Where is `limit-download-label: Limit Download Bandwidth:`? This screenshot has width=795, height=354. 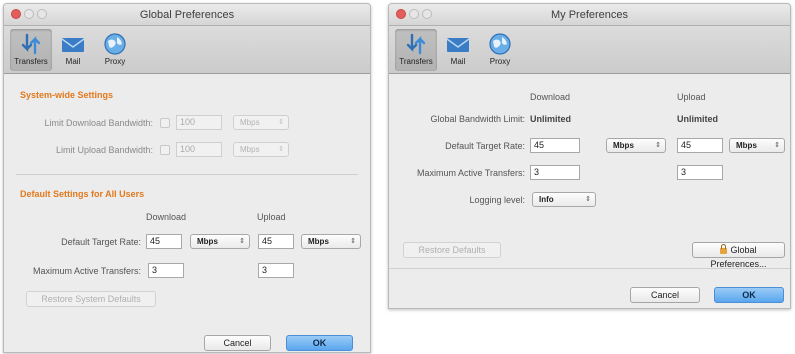
limit-download-label: Limit Download Bandwidth: is located at coordinates (98, 123).